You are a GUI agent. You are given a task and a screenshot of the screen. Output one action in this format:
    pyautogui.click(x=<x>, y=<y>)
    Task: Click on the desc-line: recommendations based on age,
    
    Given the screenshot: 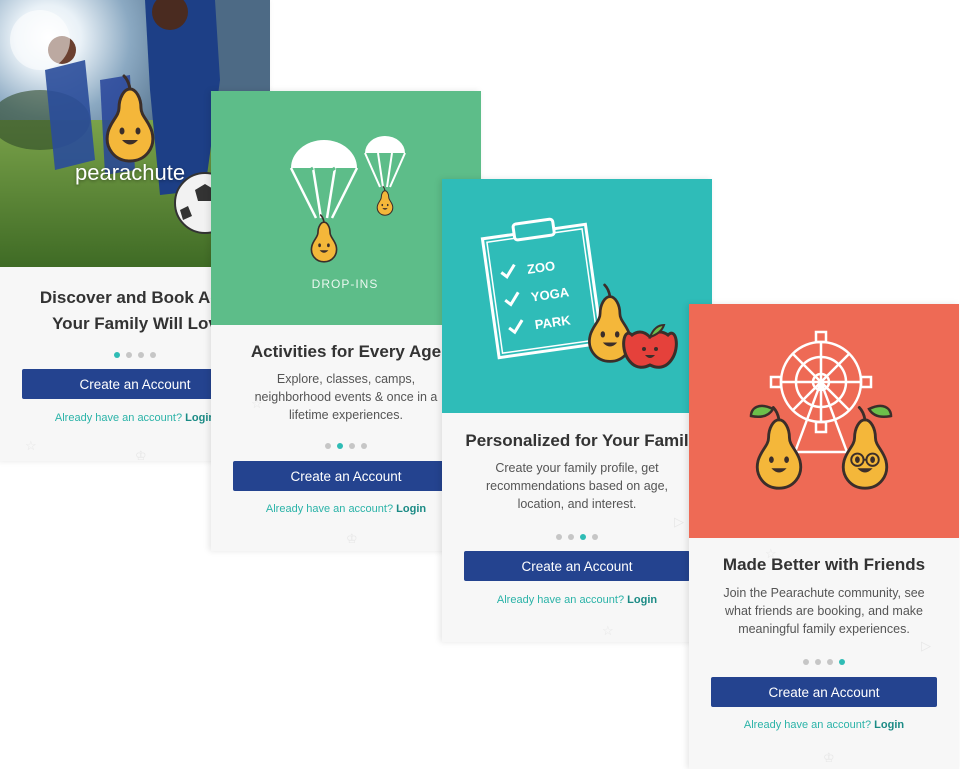 What is the action you would take?
    pyautogui.click(x=577, y=486)
    